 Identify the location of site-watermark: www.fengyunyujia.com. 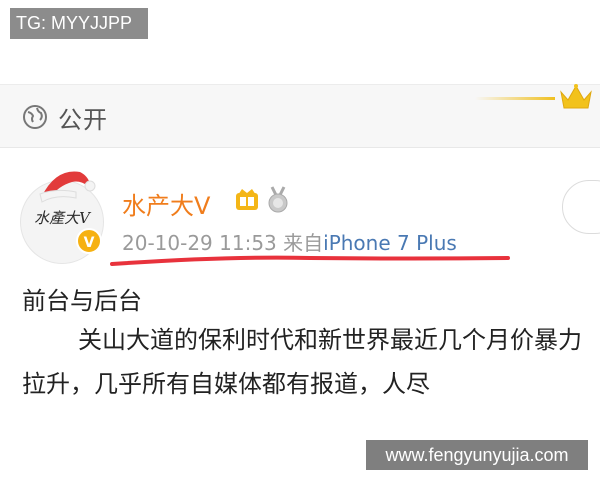
(477, 455).